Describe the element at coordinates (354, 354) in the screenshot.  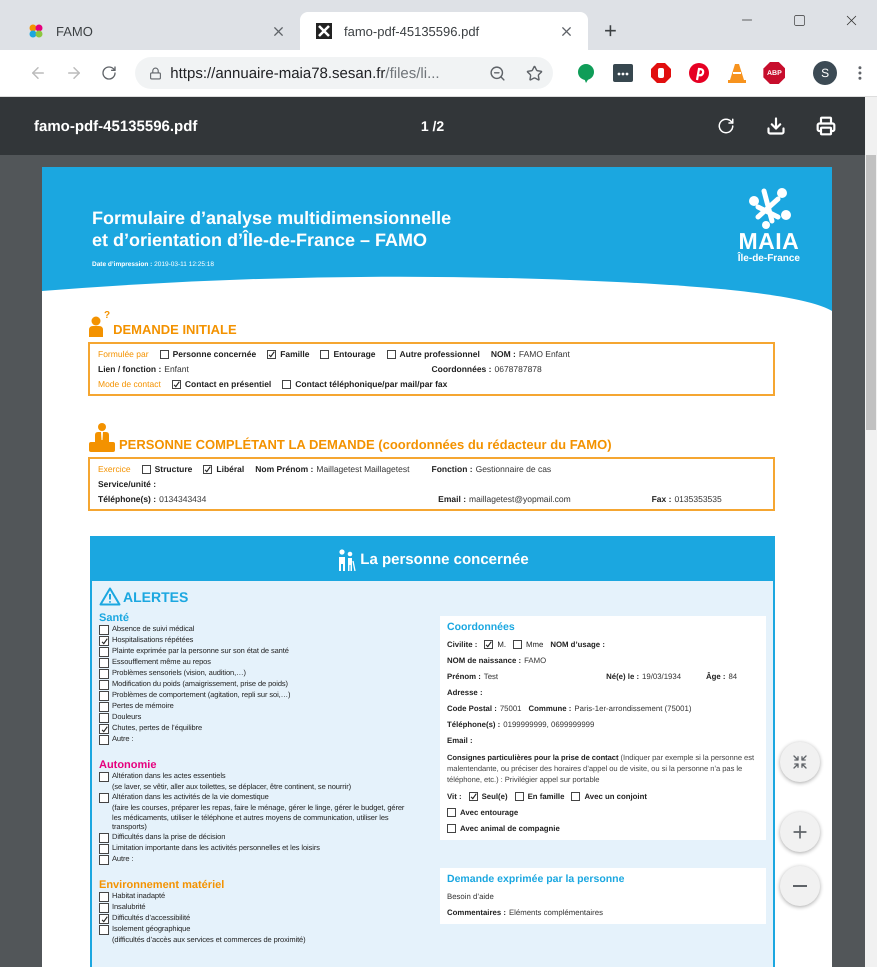
I see `option-label: Entourage` at that location.